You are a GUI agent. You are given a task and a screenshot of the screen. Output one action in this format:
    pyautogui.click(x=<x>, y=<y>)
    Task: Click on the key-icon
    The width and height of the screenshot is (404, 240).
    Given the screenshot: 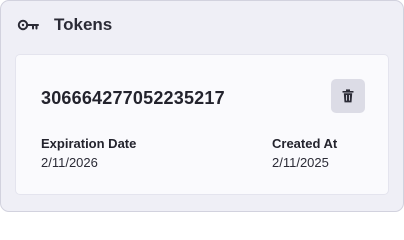 What is the action you would take?
    pyautogui.click(x=29, y=25)
    